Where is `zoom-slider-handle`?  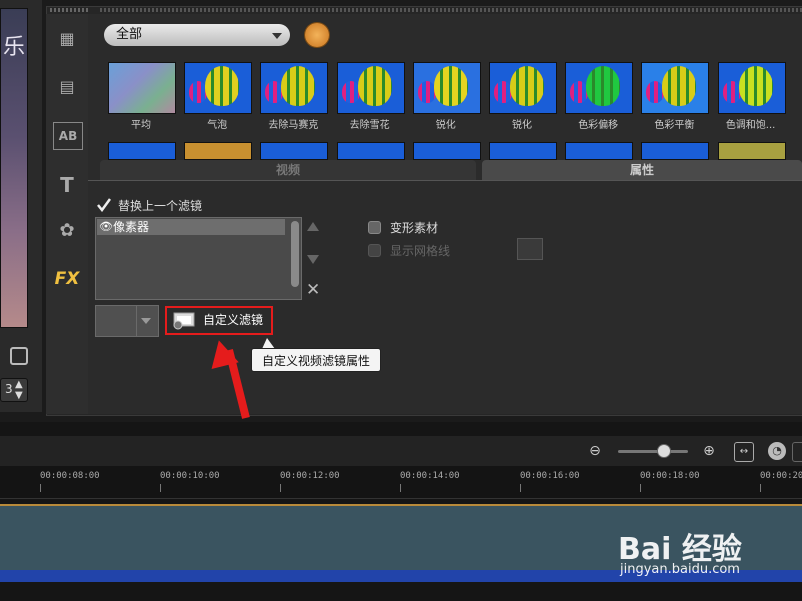
zoom-slider-handle is located at coordinates (664, 451).